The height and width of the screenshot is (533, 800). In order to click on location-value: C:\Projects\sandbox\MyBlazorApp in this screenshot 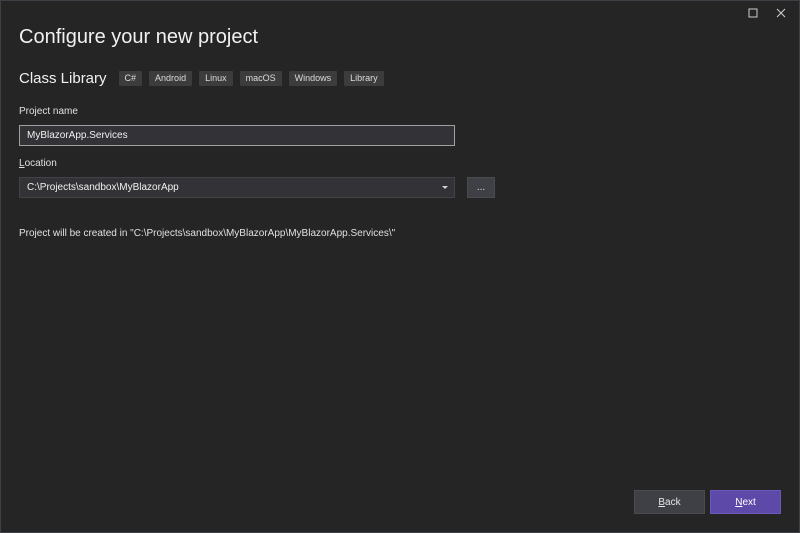, I will do `click(103, 187)`.